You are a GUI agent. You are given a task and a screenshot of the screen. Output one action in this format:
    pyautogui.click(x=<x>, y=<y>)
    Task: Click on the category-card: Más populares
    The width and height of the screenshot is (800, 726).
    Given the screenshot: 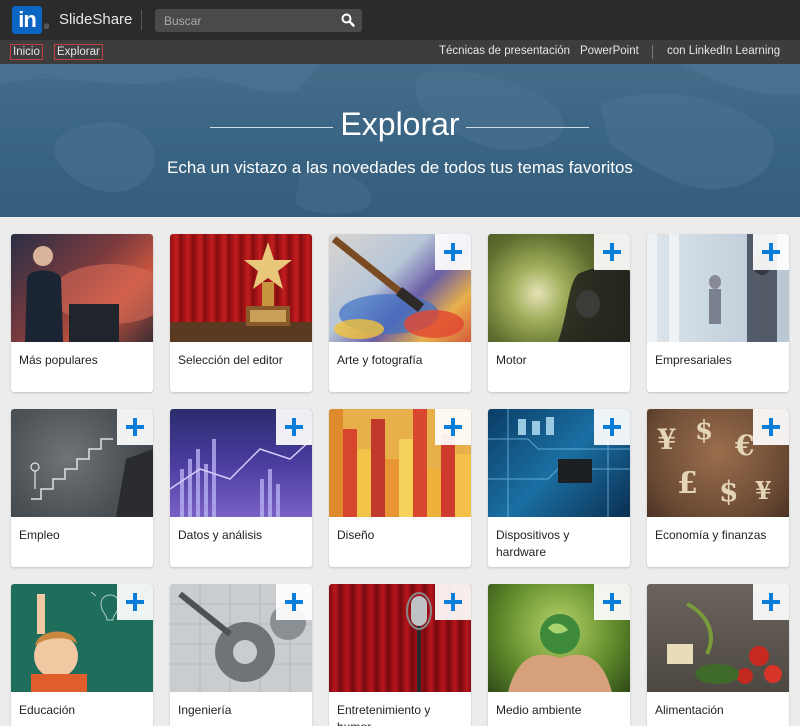 What is the action you would take?
    pyautogui.click(x=82, y=313)
    